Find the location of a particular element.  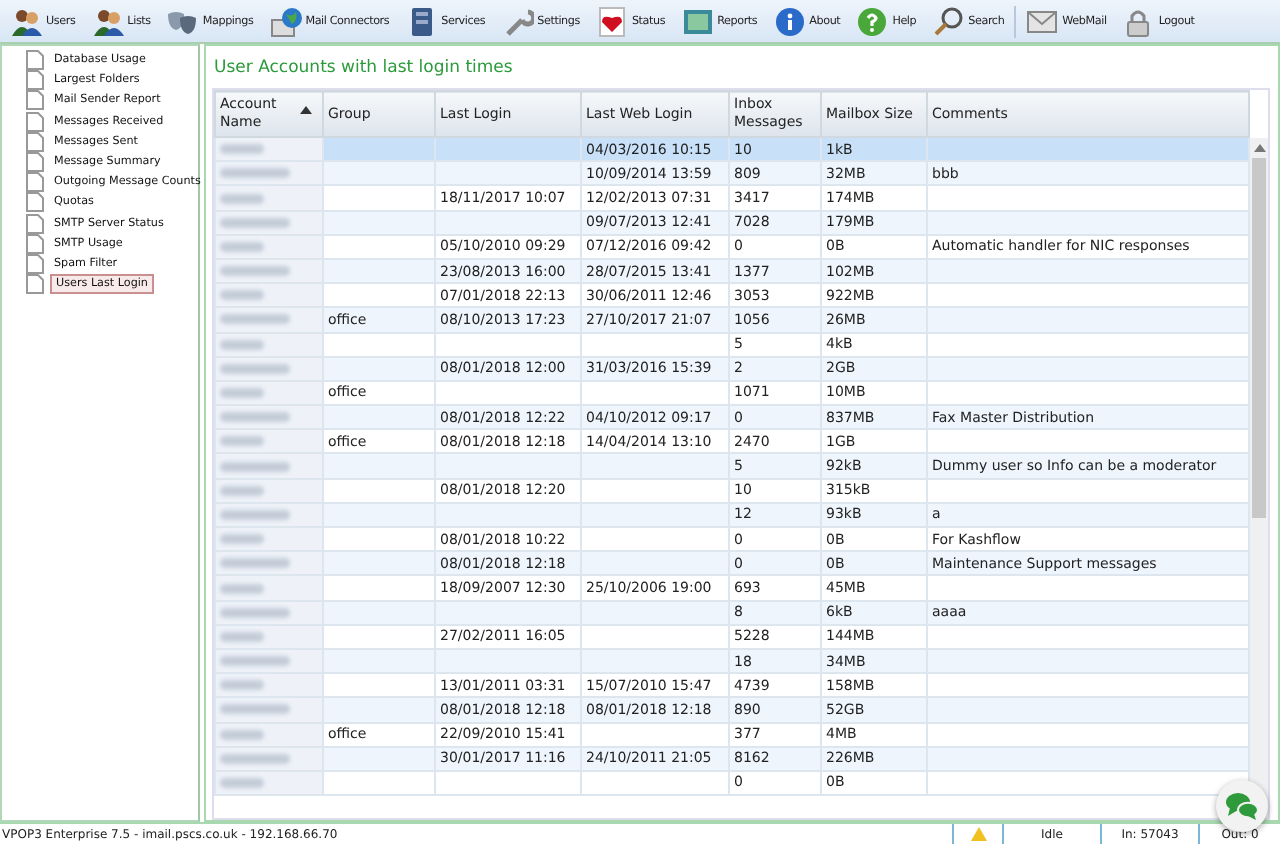

search-icon is located at coordinates (948, 21).